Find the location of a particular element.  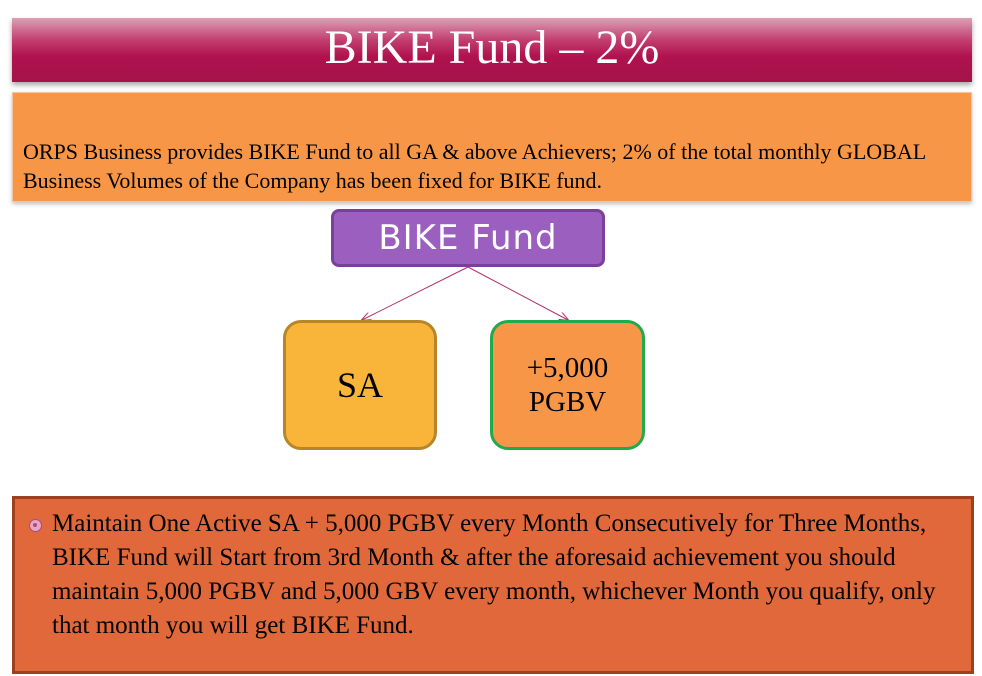

sa-node: SA is located at coordinates (360, 385).